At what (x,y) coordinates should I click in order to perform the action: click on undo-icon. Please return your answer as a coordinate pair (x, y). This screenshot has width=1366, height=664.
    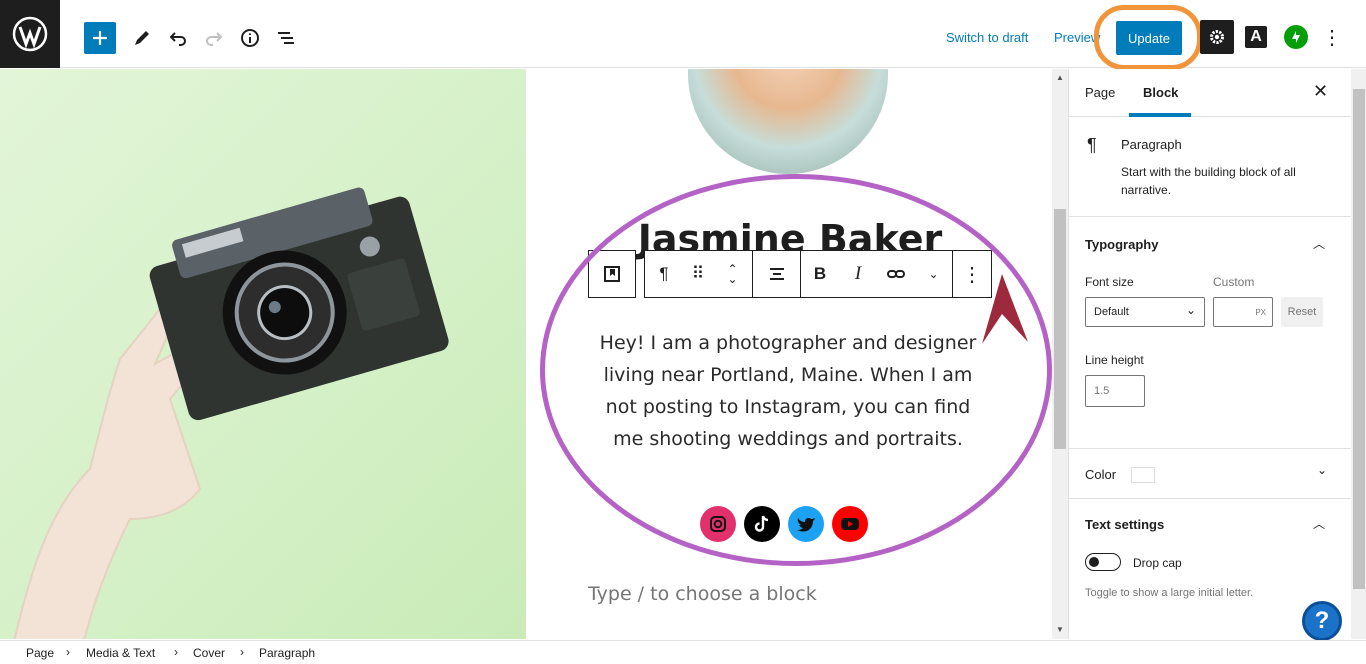
    Looking at the image, I should click on (177, 39).